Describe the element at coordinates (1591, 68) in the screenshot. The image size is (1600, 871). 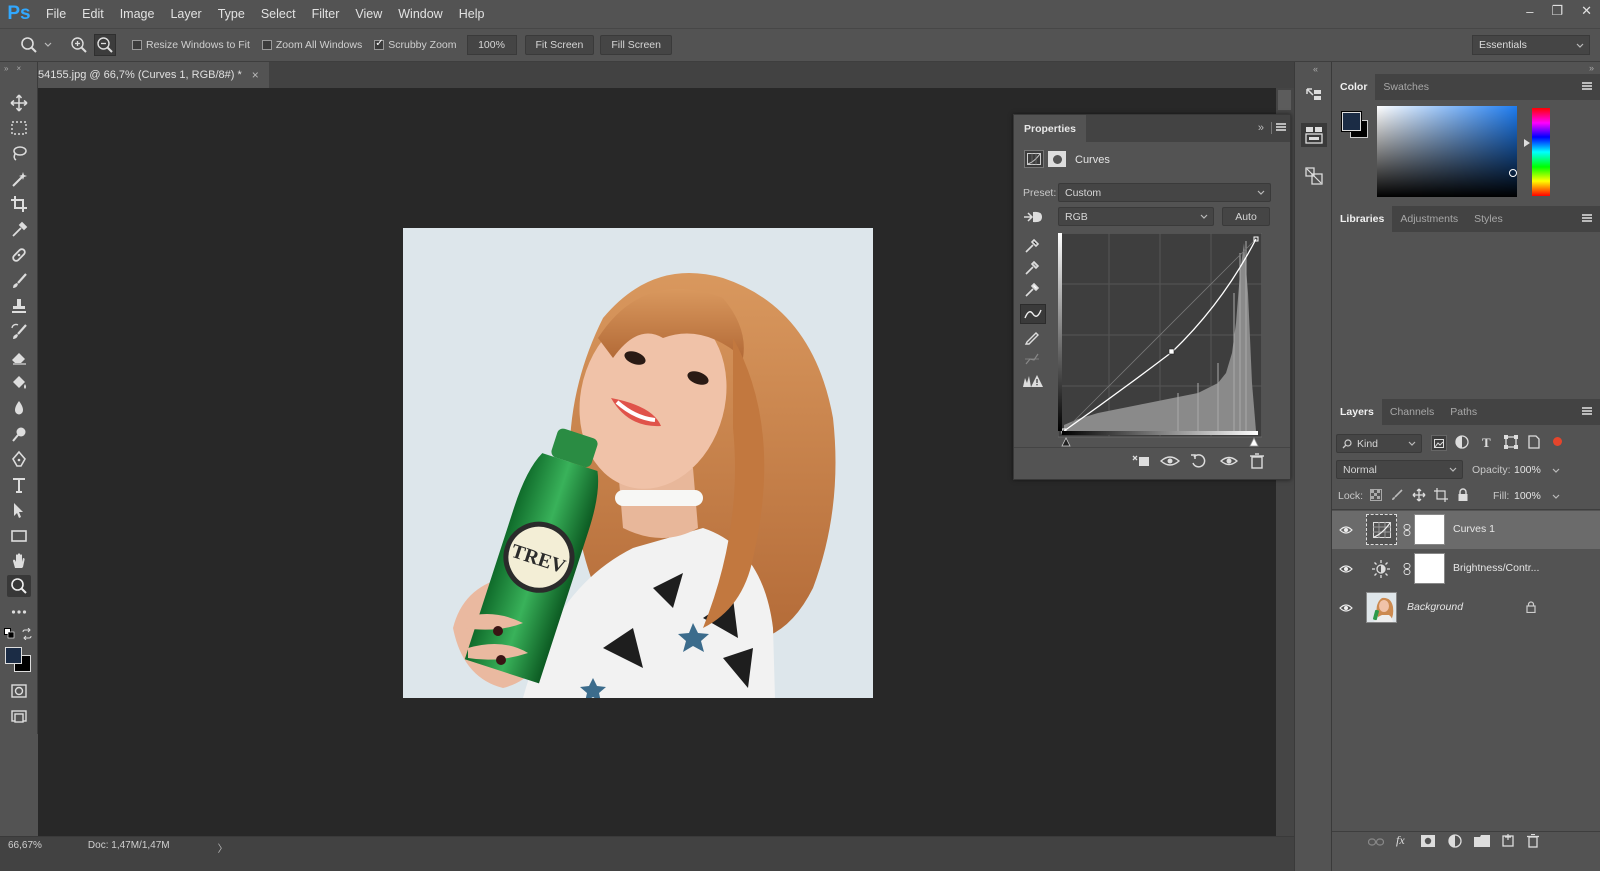
I see `collapse-right-panels-icon: »` at that location.